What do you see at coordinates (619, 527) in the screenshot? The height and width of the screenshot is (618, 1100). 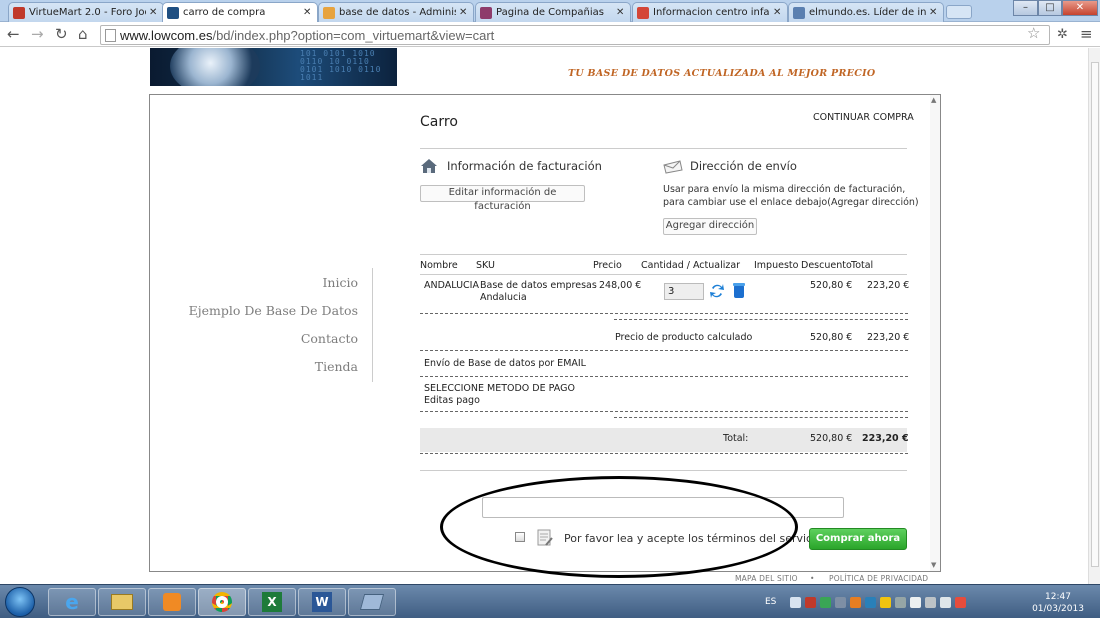 I see `annotation-ellipse` at bounding box center [619, 527].